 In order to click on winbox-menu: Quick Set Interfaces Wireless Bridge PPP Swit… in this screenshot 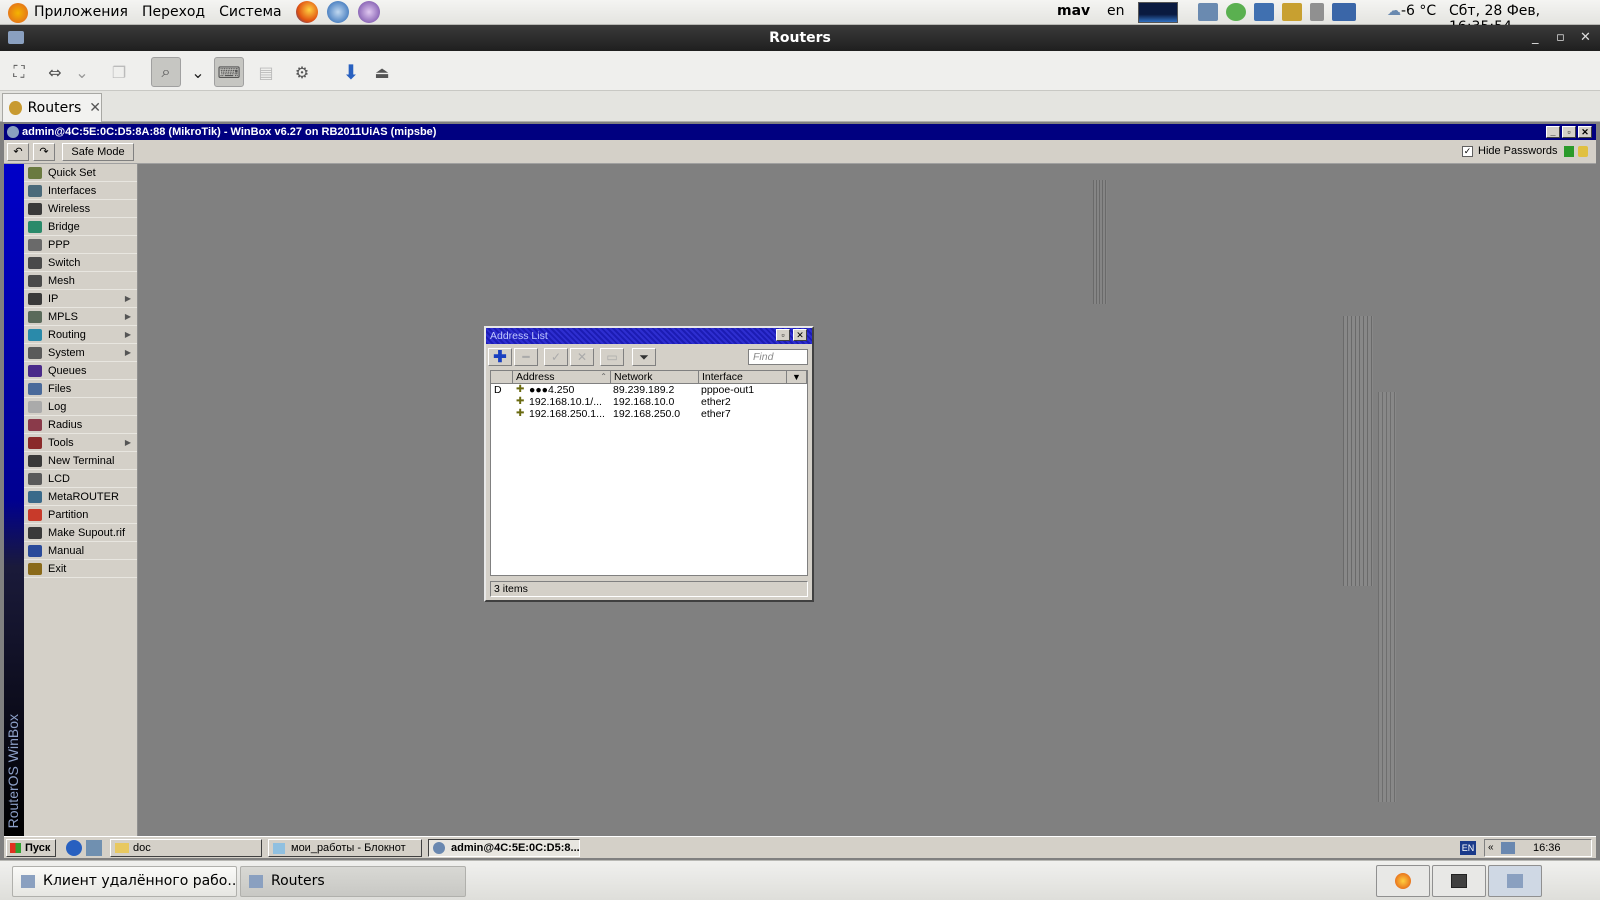, I will do `click(81, 500)`.